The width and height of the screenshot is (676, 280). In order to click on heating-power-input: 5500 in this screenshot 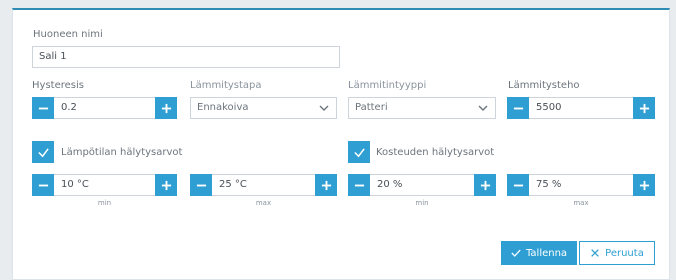, I will do `click(581, 108)`.